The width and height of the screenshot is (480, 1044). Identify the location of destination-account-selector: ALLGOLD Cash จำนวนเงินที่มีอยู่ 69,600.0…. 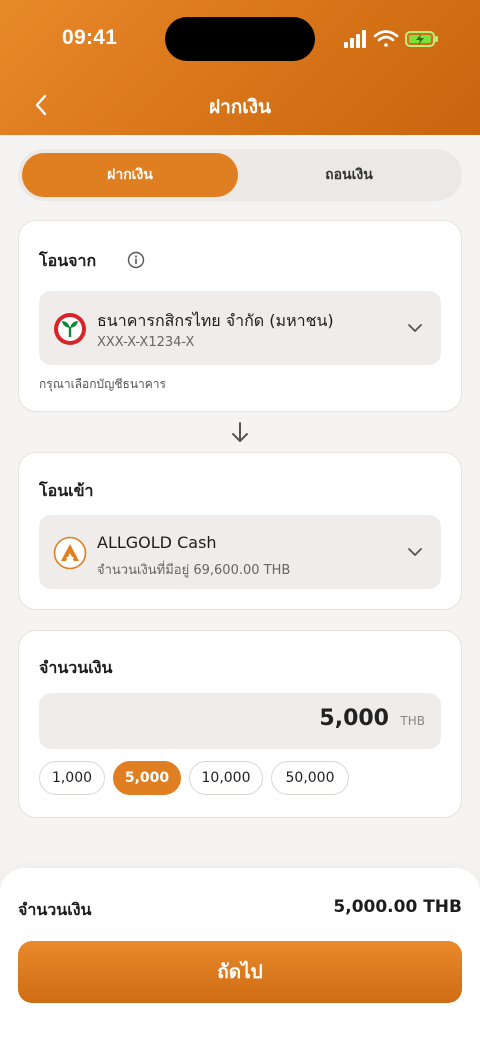
(240, 552).